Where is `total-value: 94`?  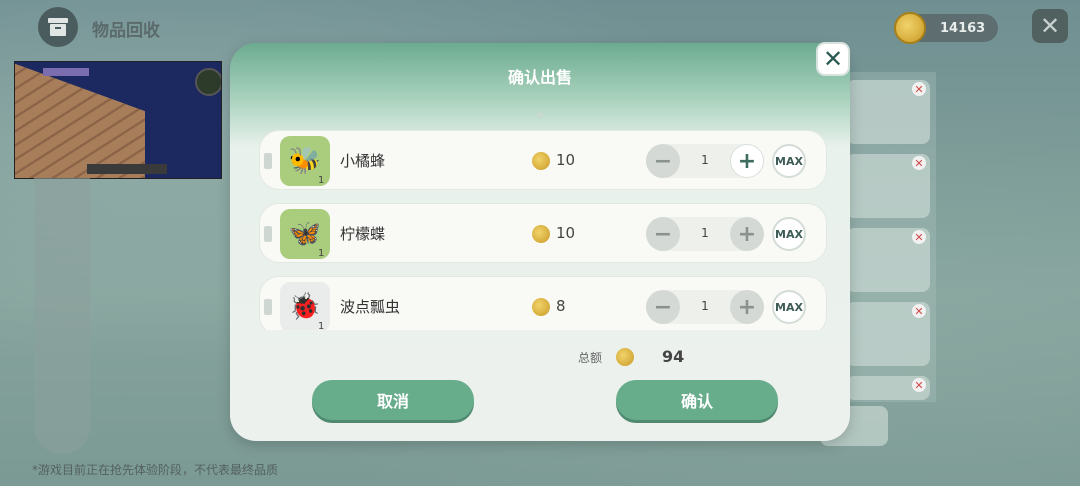 total-value: 94 is located at coordinates (673, 356).